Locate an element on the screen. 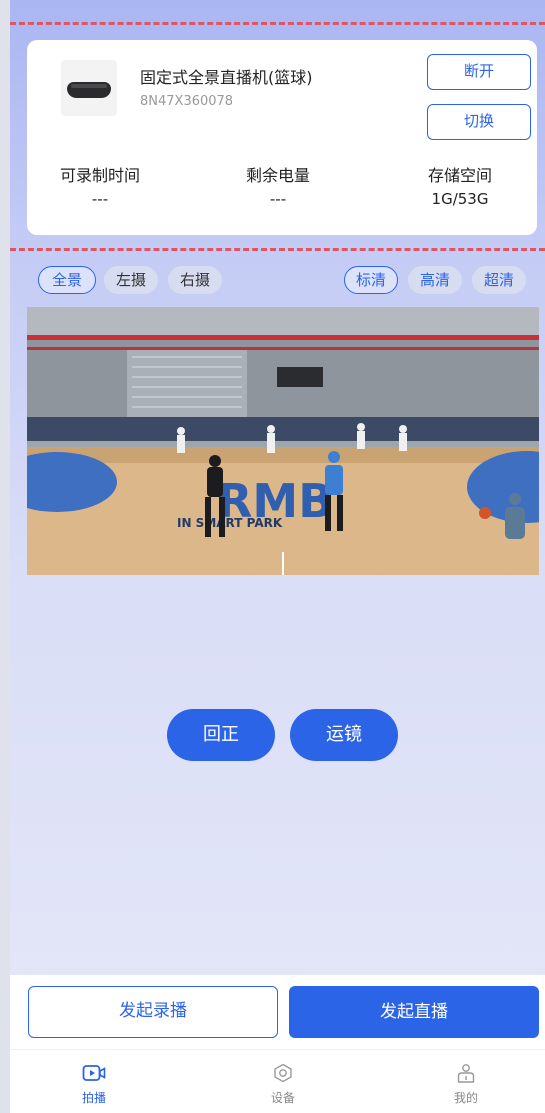 Image resolution: width=545 pixels, height=1113 pixels. court-logo-subtext: IN SMART PARK is located at coordinates (230, 523).